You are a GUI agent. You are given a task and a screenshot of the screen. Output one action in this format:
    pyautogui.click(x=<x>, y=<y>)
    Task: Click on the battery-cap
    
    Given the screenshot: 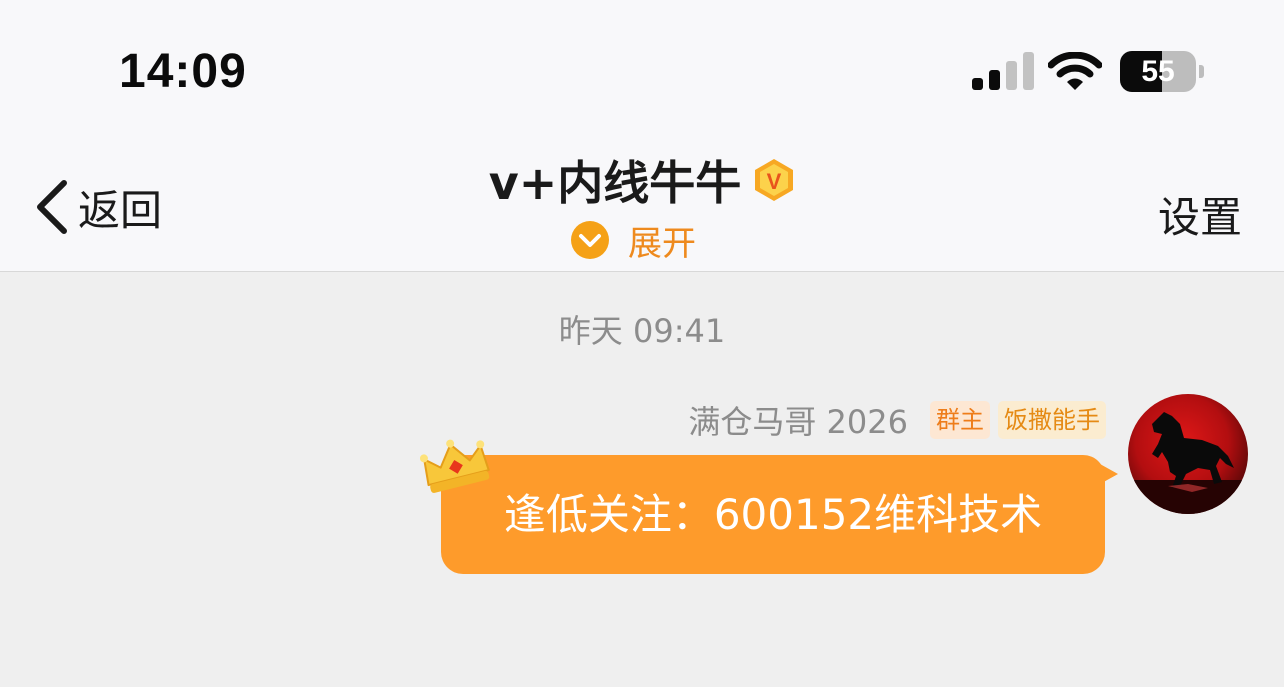 What is the action you would take?
    pyautogui.click(x=1201, y=71)
    